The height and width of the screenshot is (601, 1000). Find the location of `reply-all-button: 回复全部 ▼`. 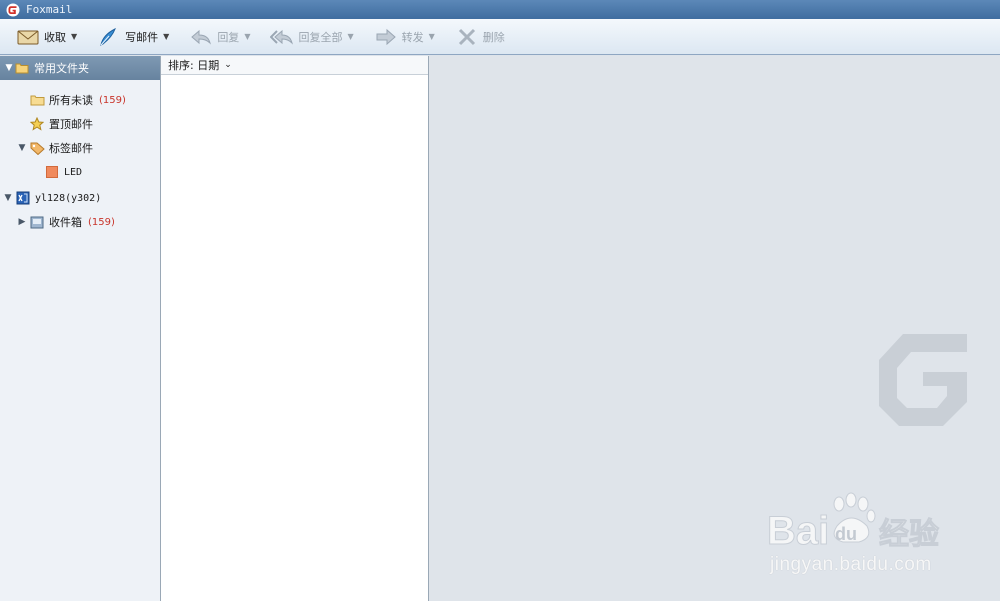

reply-all-button: 回复全部 ▼ is located at coordinates (311, 37).